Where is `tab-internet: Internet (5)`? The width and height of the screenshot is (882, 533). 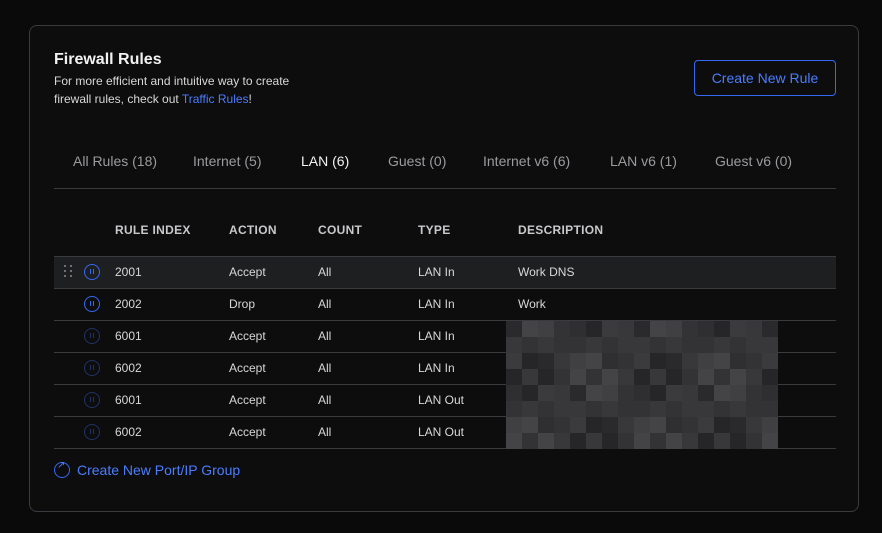 tab-internet: Internet (5) is located at coordinates (227, 161).